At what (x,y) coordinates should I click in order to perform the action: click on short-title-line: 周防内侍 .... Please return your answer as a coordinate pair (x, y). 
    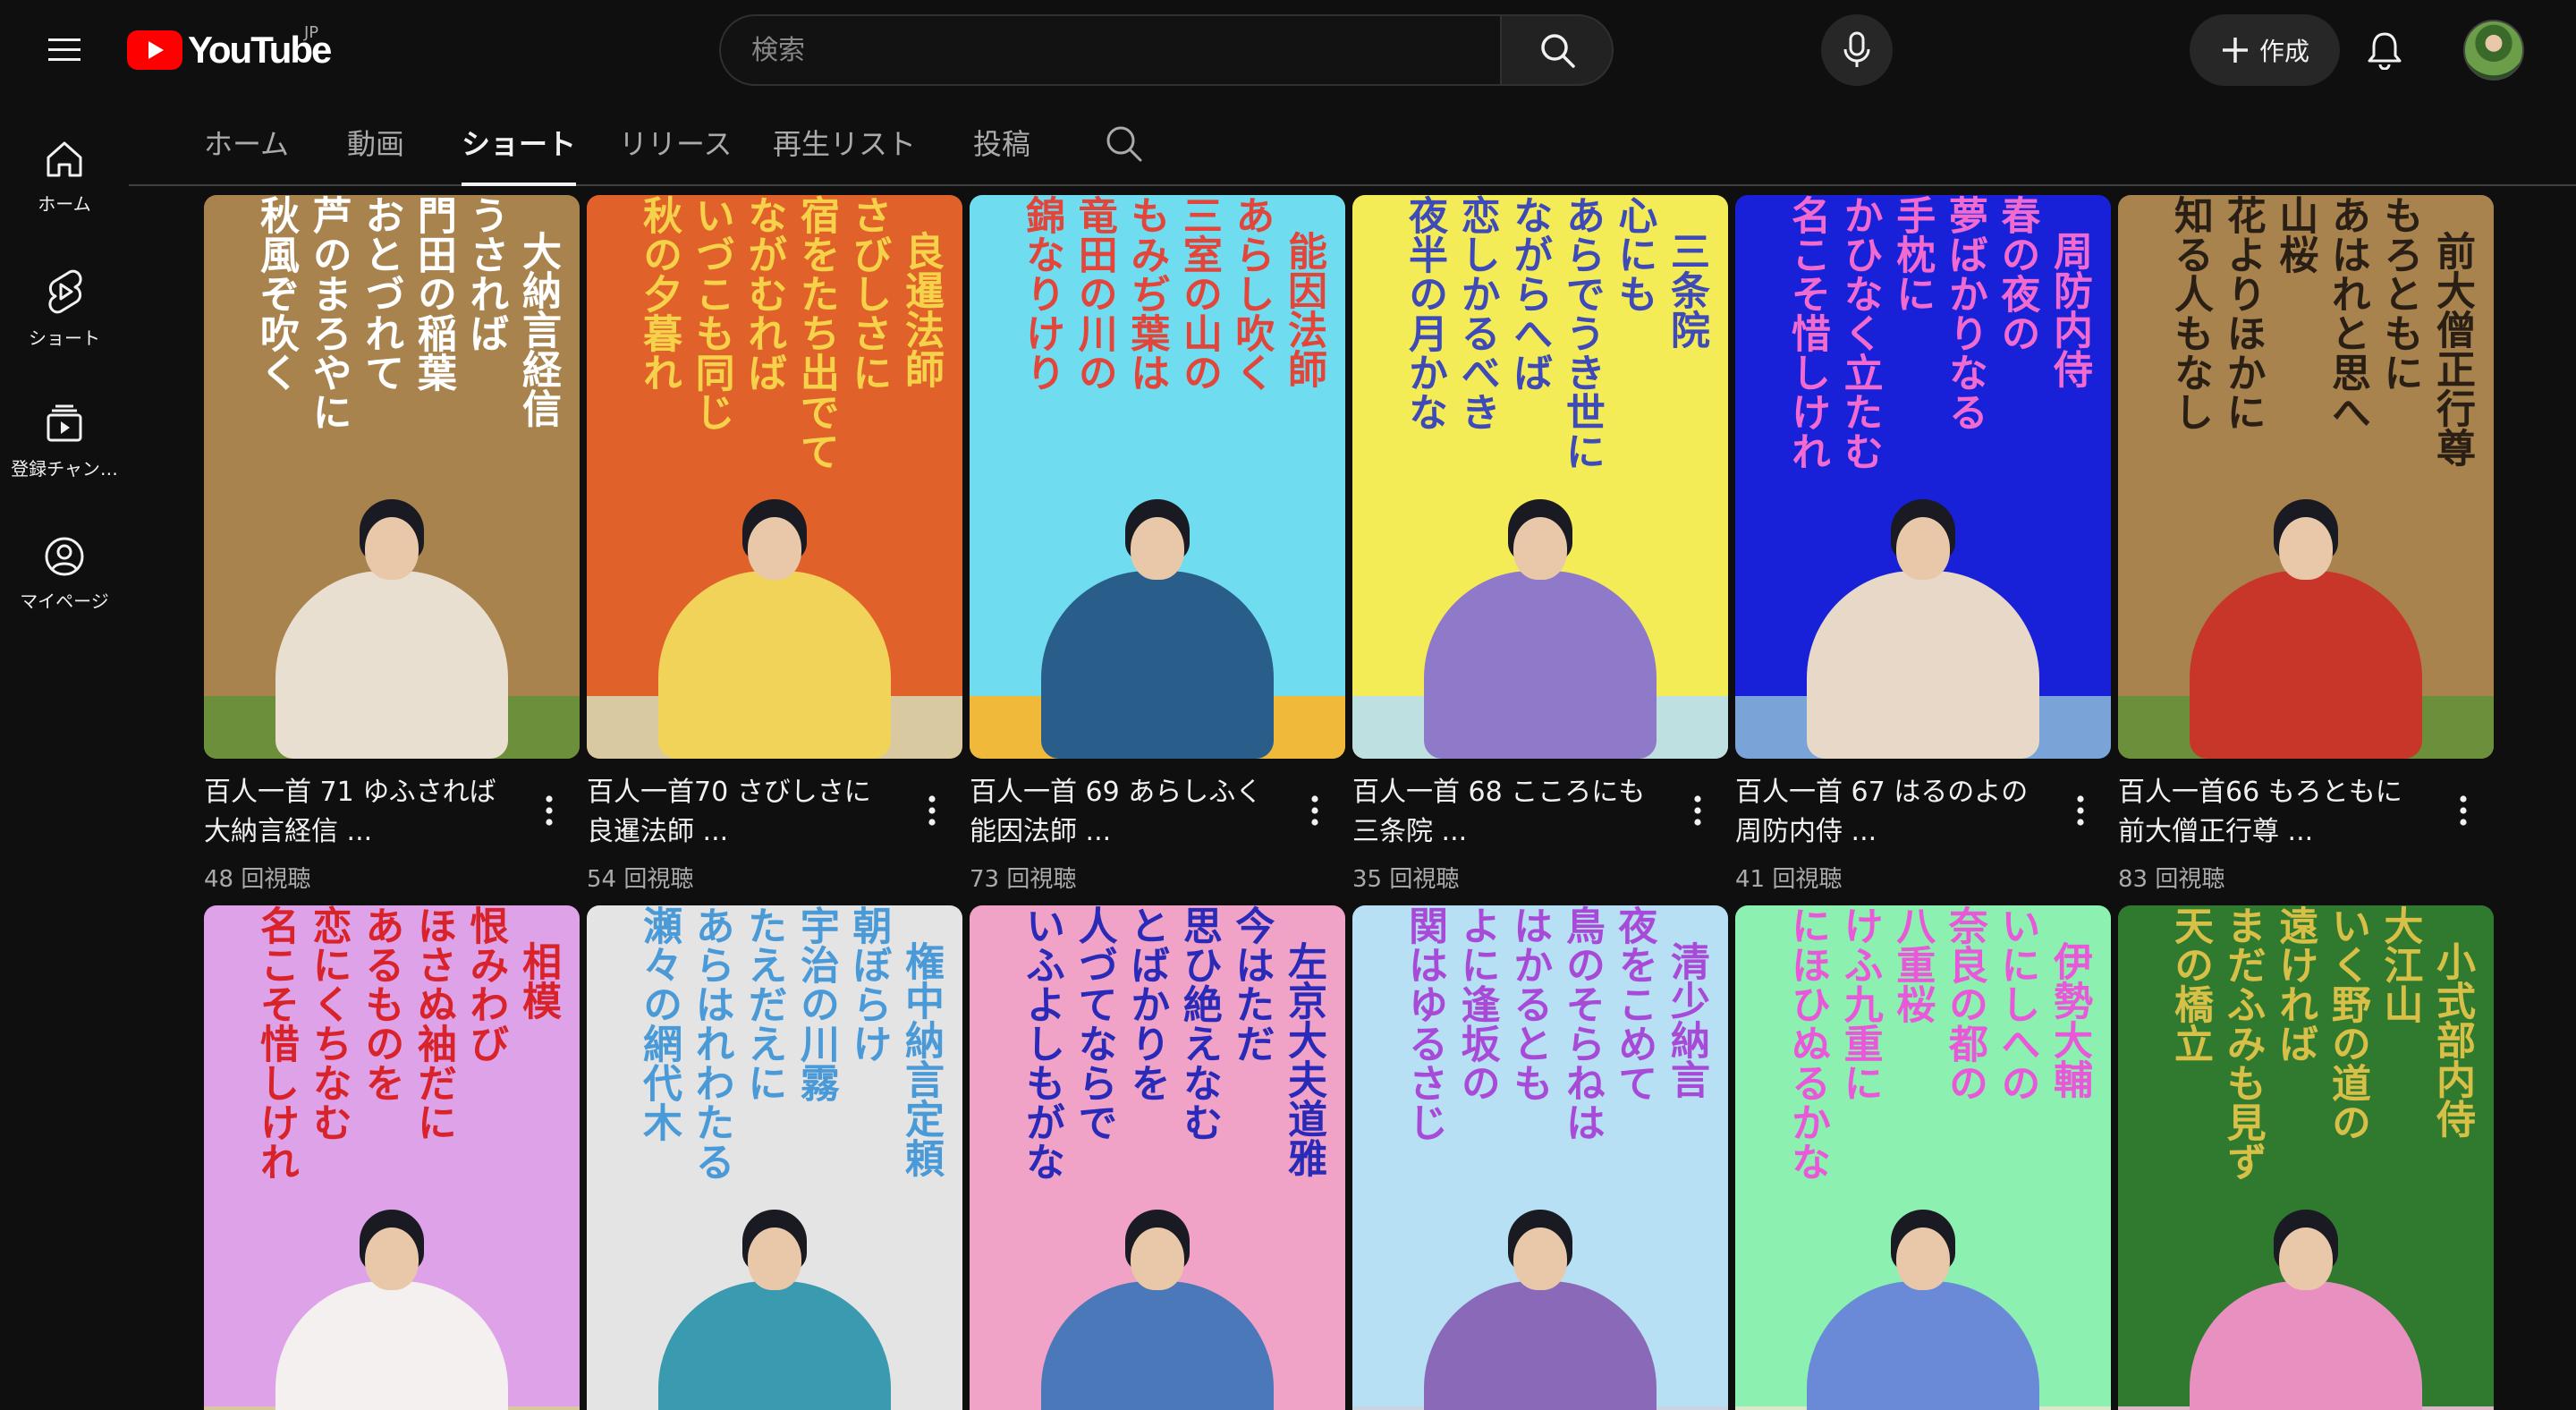
    Looking at the image, I should click on (1806, 832).